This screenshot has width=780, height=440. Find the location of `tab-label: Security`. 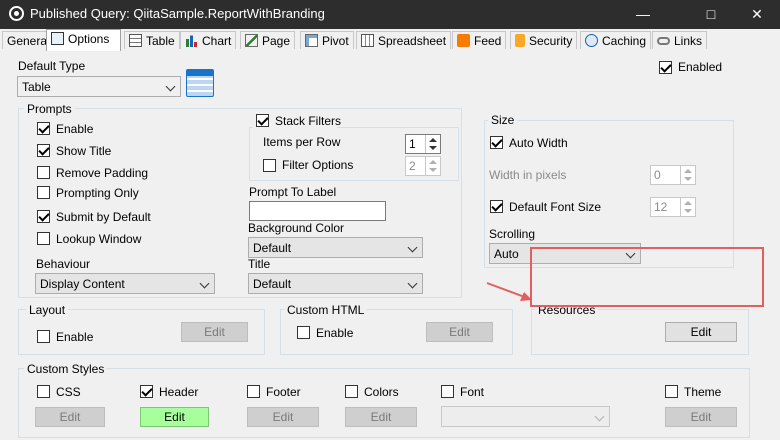

tab-label: Security is located at coordinates (551, 41).